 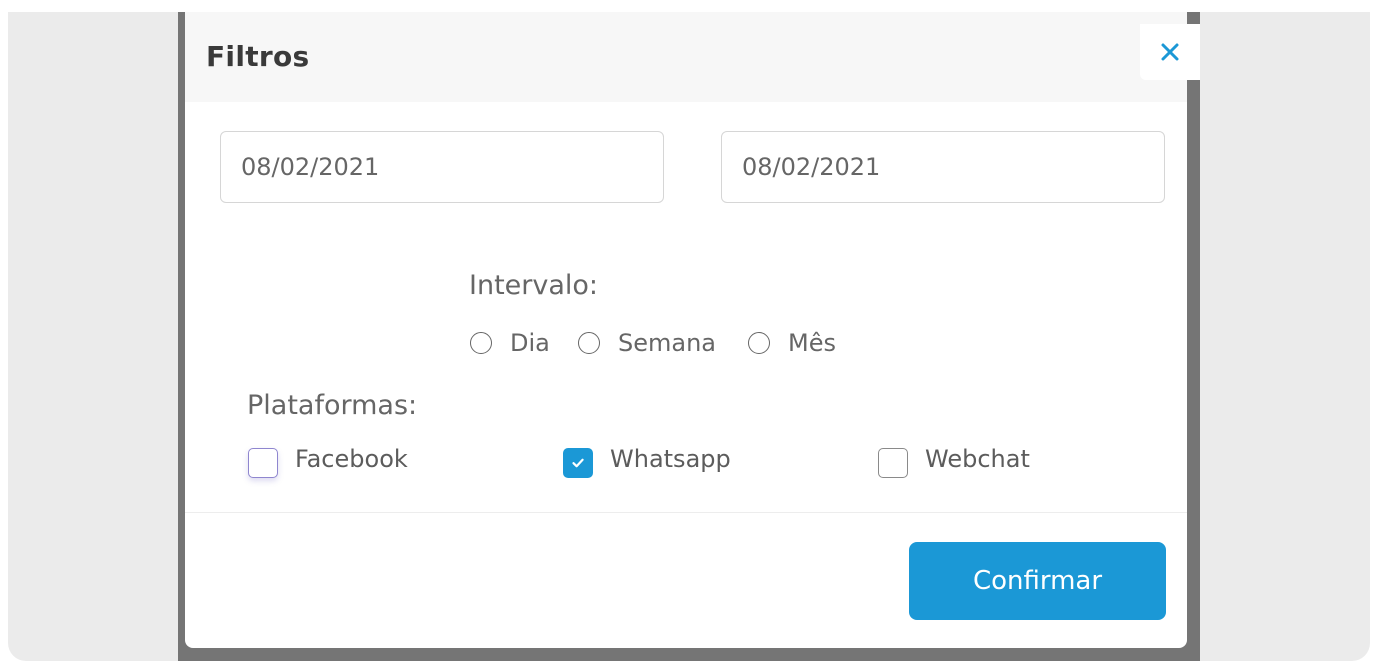 I want to click on modal-header: Filtros, so click(x=686, y=57).